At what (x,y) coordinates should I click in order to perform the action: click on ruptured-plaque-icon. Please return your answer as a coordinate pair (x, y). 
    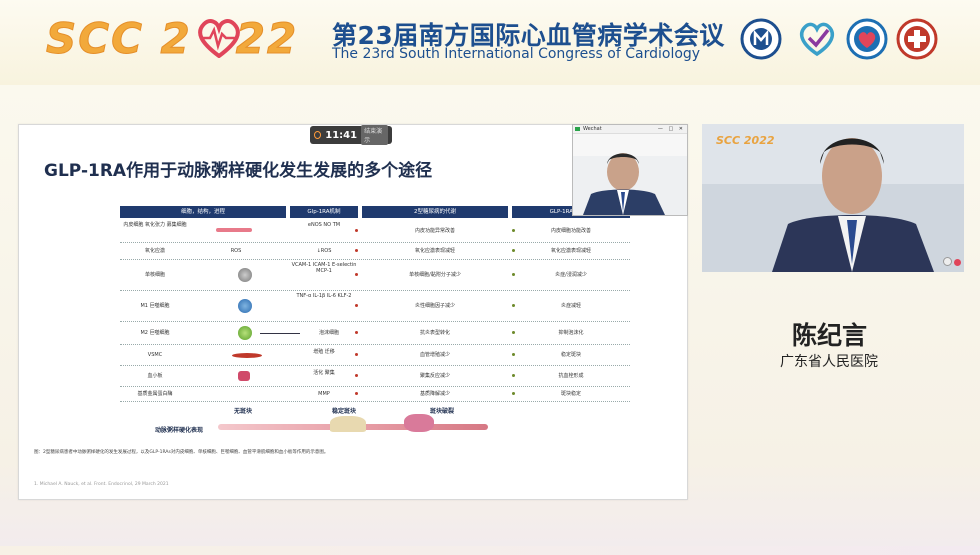
    Looking at the image, I should click on (419, 423).